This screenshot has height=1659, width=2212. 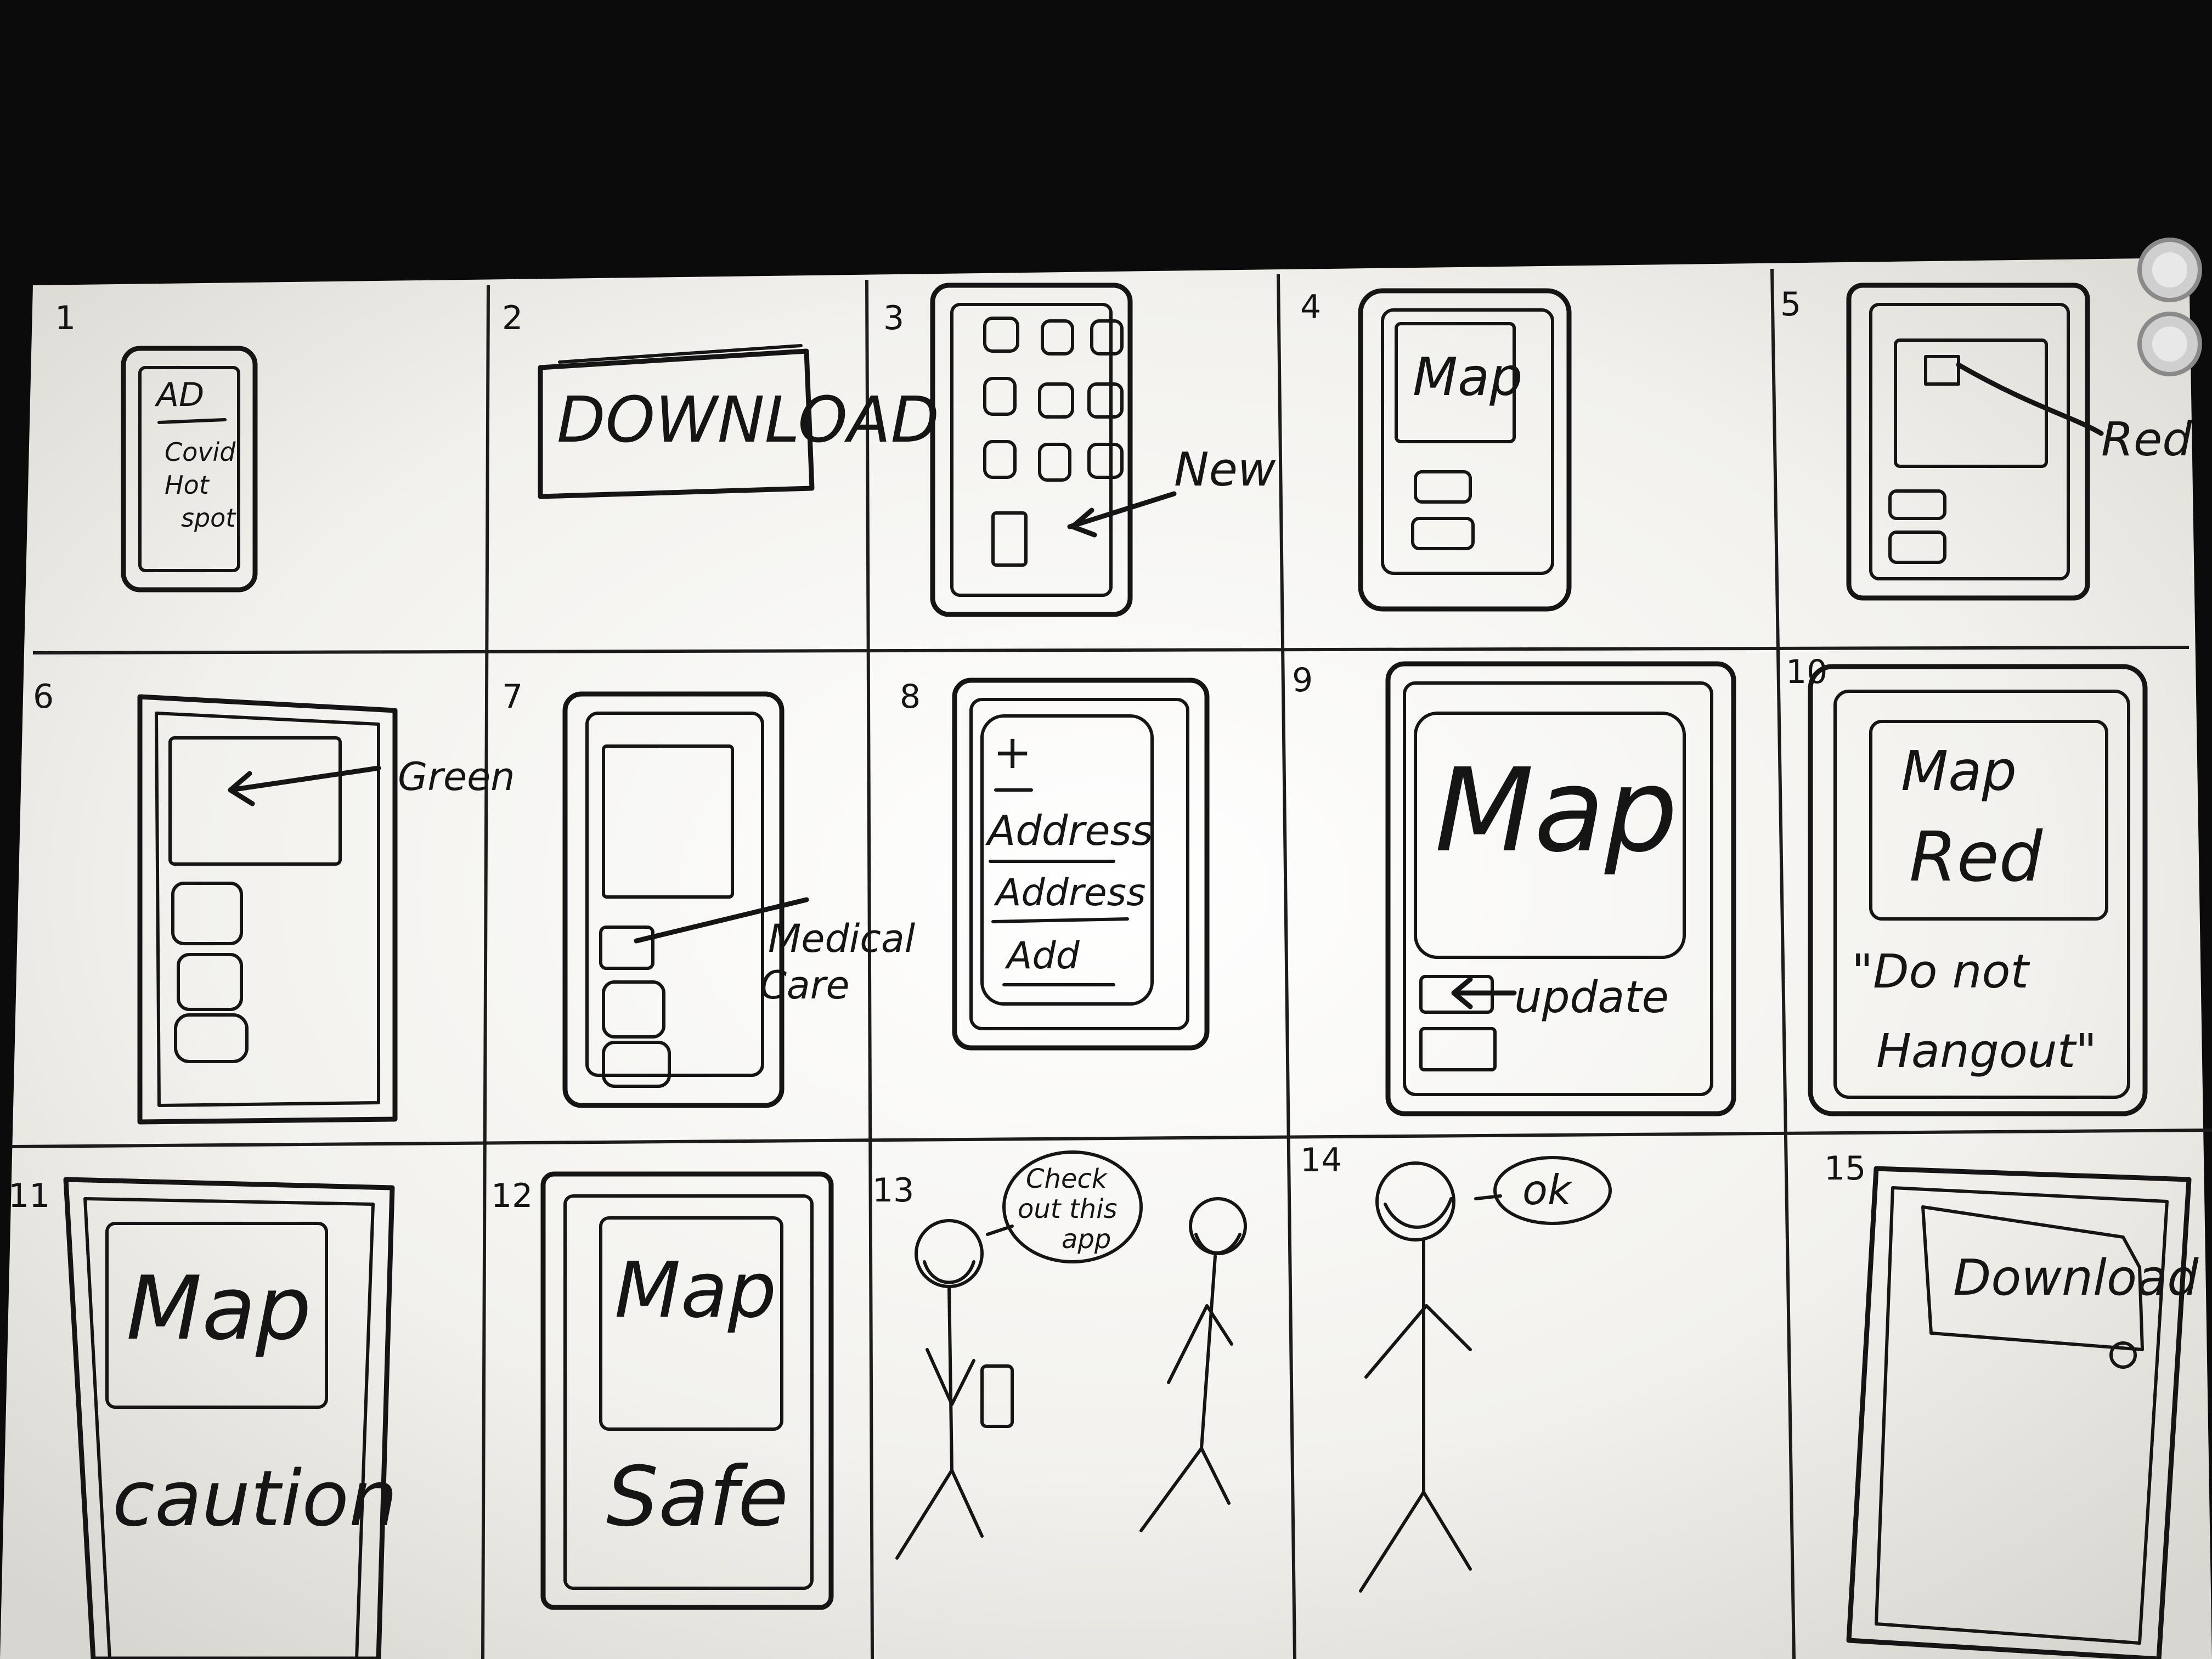 What do you see at coordinates (29, 1196) in the screenshot?
I see `svg-text: 11` at bounding box center [29, 1196].